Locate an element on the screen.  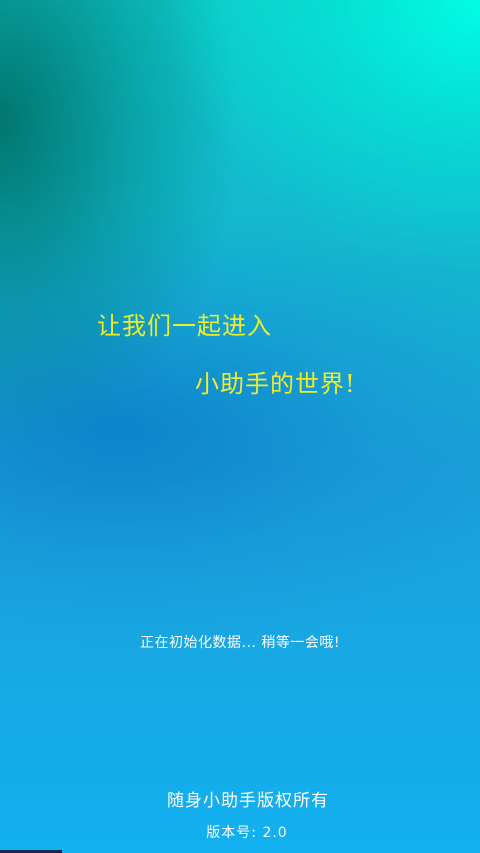
slogan-line-2: 小助手的世界! is located at coordinates (275, 384).